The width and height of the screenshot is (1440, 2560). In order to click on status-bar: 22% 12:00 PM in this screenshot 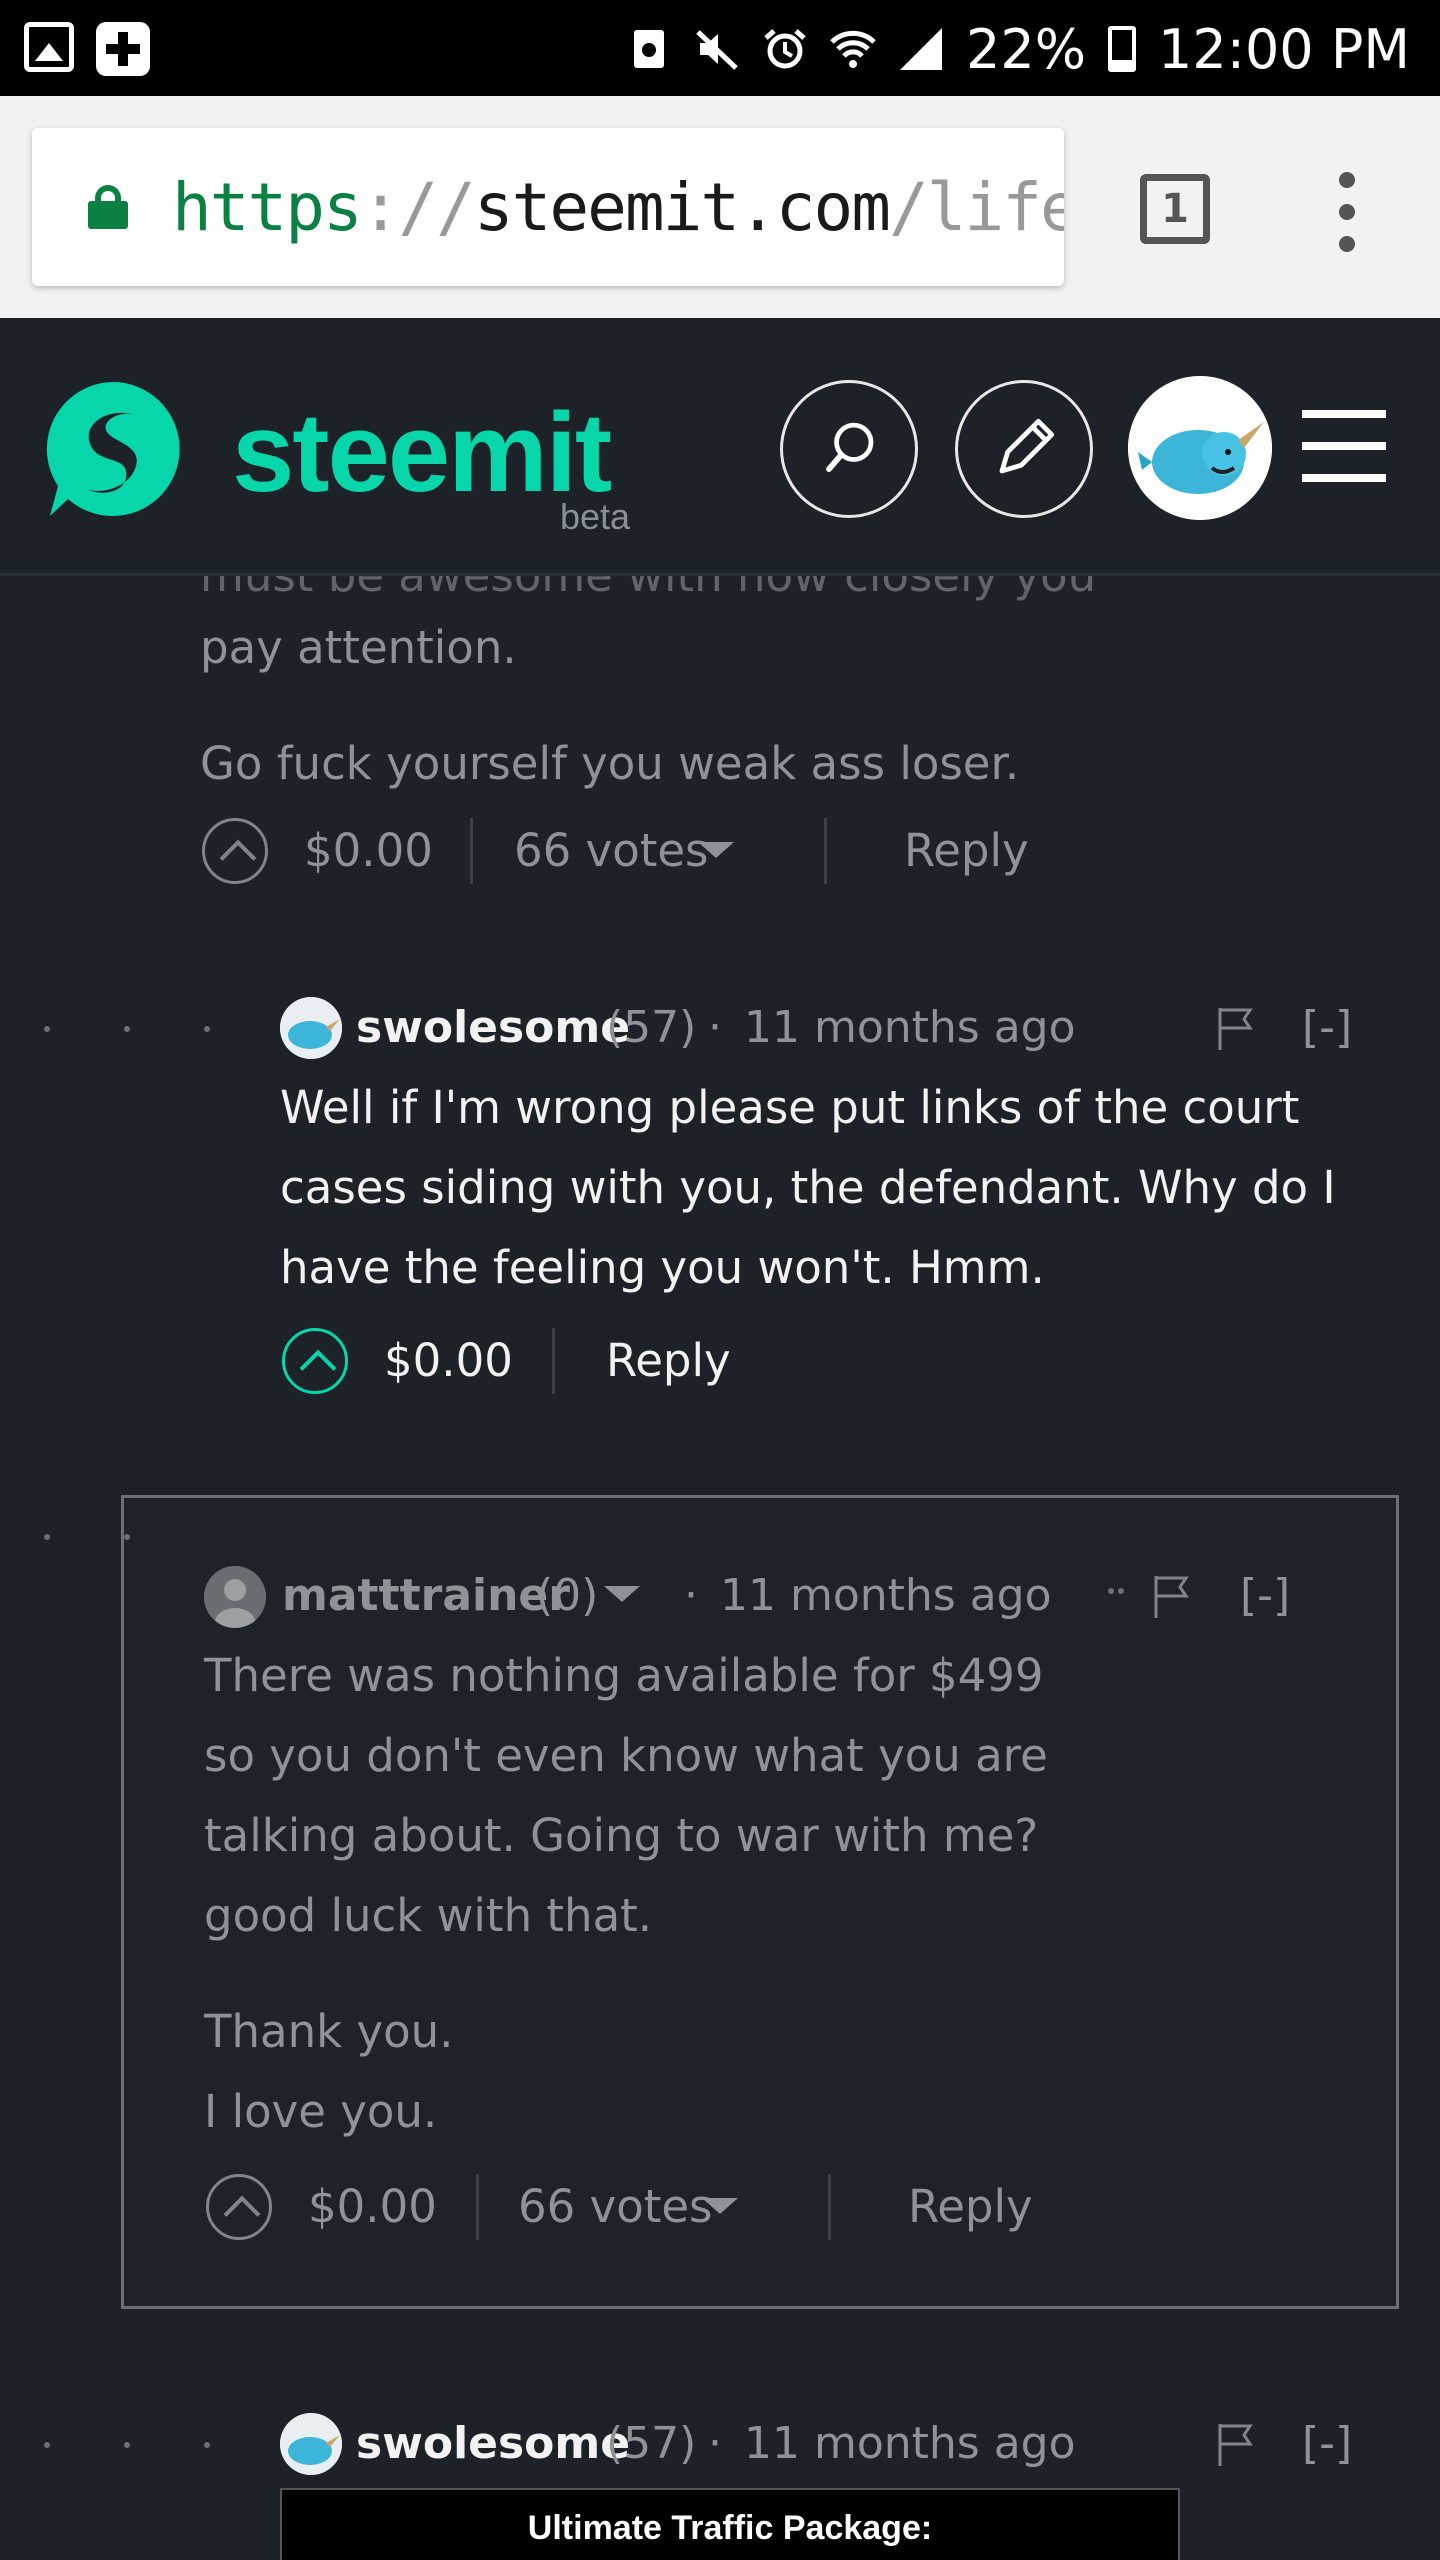, I will do `click(720, 48)`.